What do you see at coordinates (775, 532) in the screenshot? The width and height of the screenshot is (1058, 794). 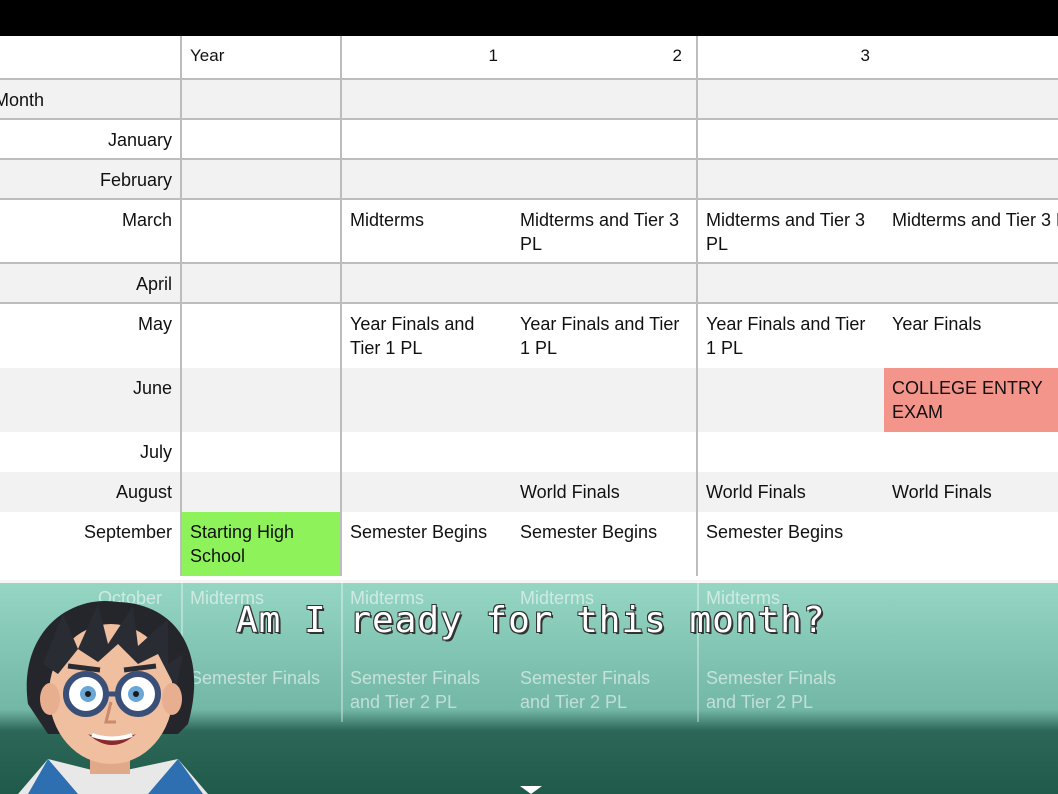 I see `y3-cell: Semester Begins` at bounding box center [775, 532].